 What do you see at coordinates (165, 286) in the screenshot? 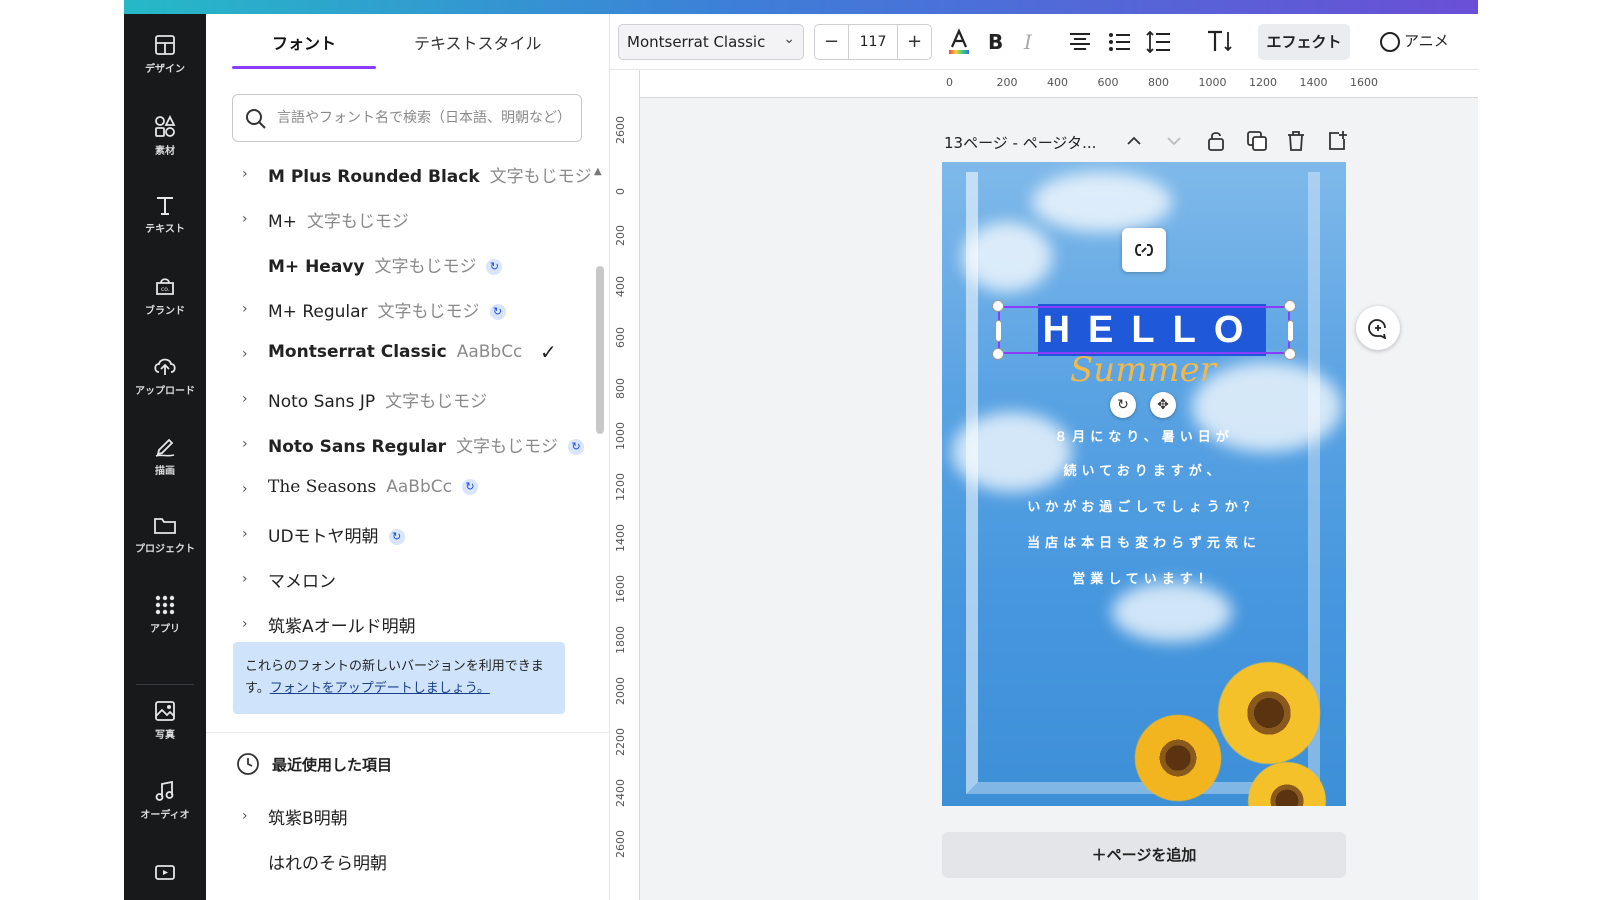
I see `brand-icon: co.` at bounding box center [165, 286].